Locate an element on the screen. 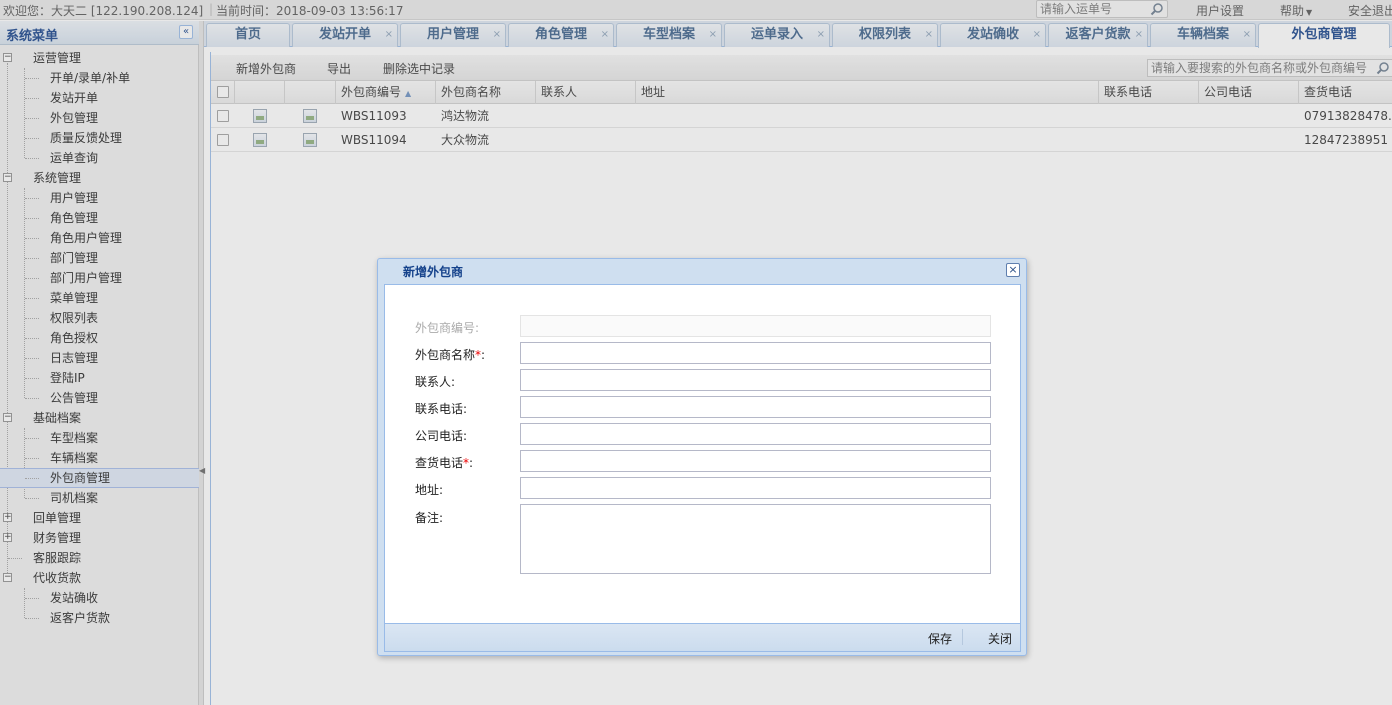  field-label-name: 外包商名称*: is located at coordinates (450, 355).